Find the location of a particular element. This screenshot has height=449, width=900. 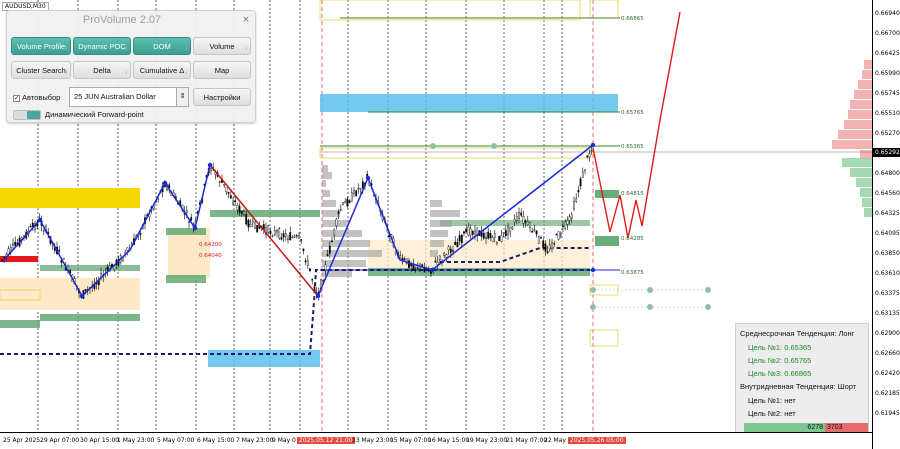

time-tick: 22 May is located at coordinates (555, 440).